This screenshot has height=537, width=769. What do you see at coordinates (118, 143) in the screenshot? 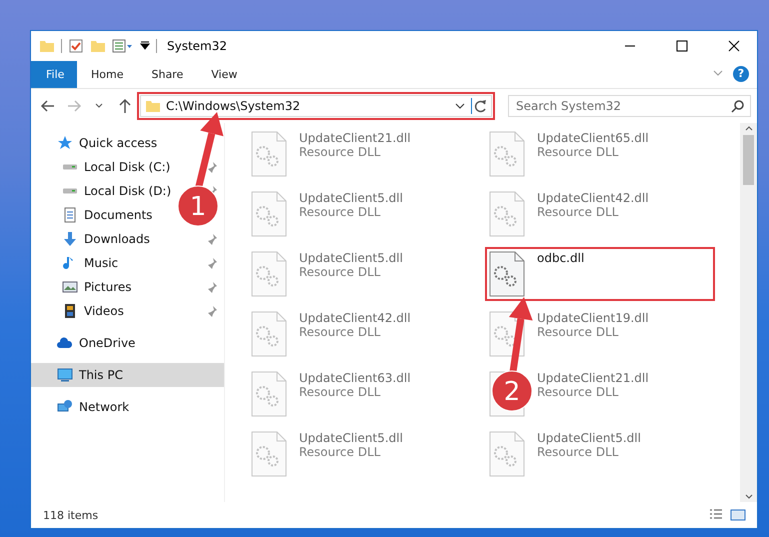
I see `sidebar-item: Quick access` at bounding box center [118, 143].